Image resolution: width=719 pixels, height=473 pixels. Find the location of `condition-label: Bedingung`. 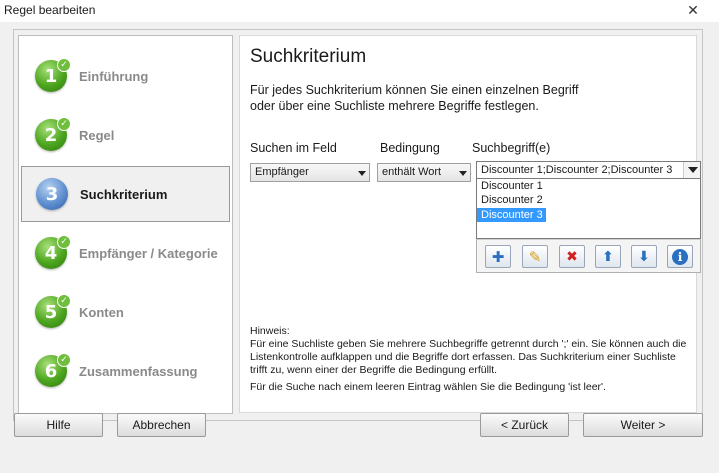

condition-label: Bedingung is located at coordinates (410, 148).